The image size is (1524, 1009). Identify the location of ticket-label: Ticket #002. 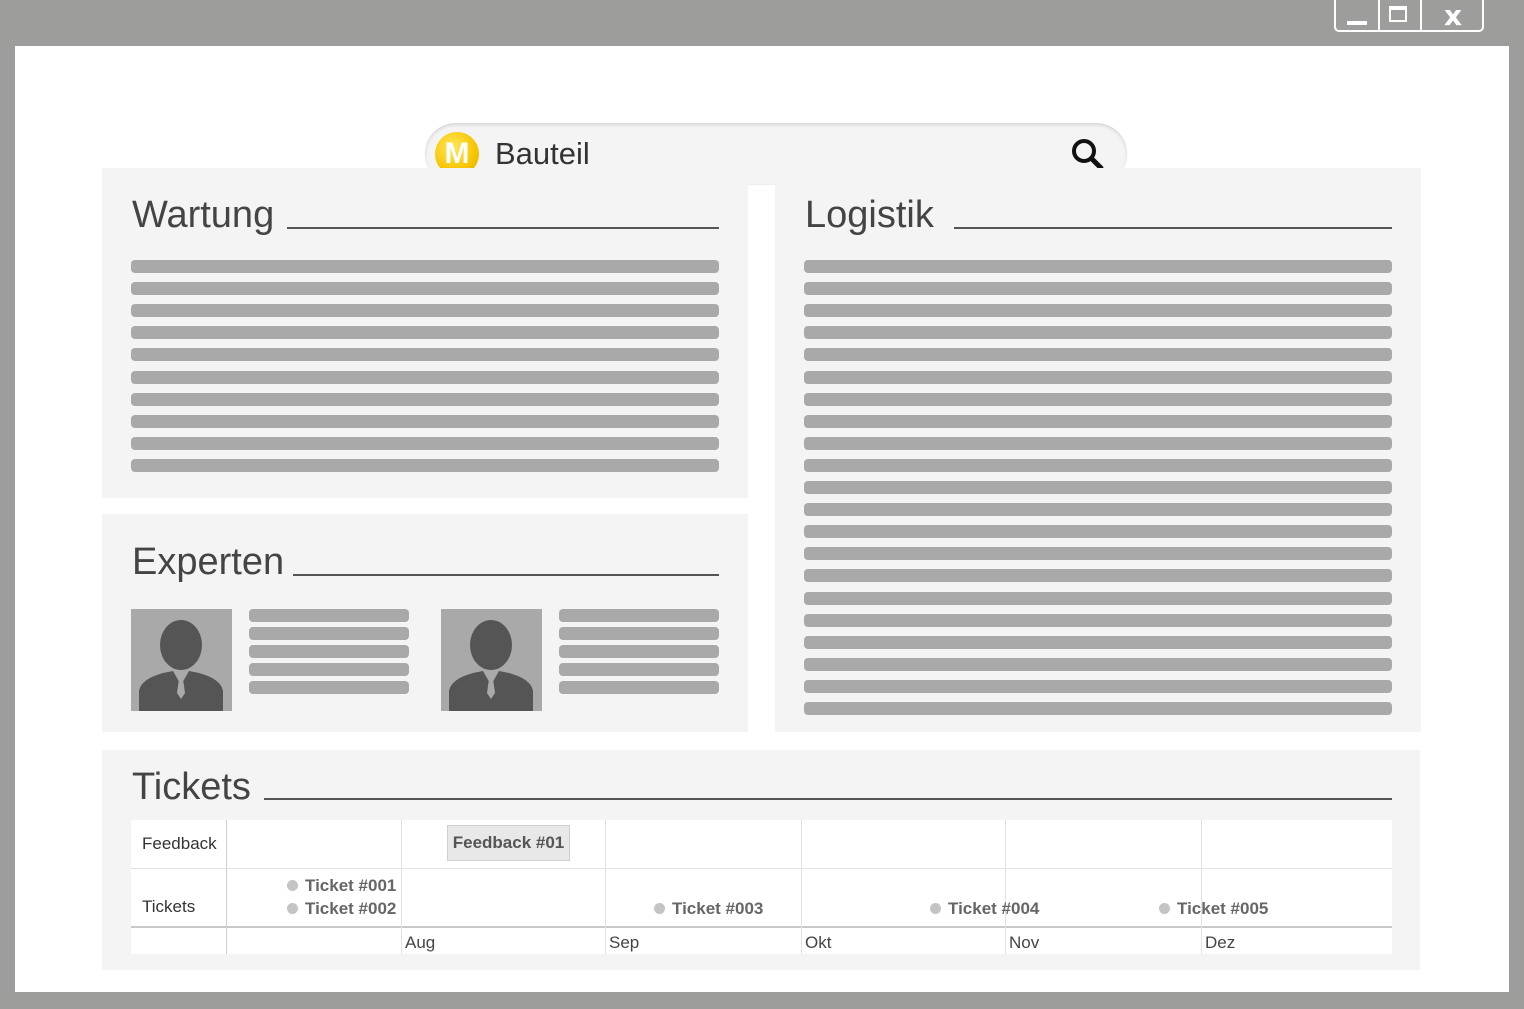
(351, 908).